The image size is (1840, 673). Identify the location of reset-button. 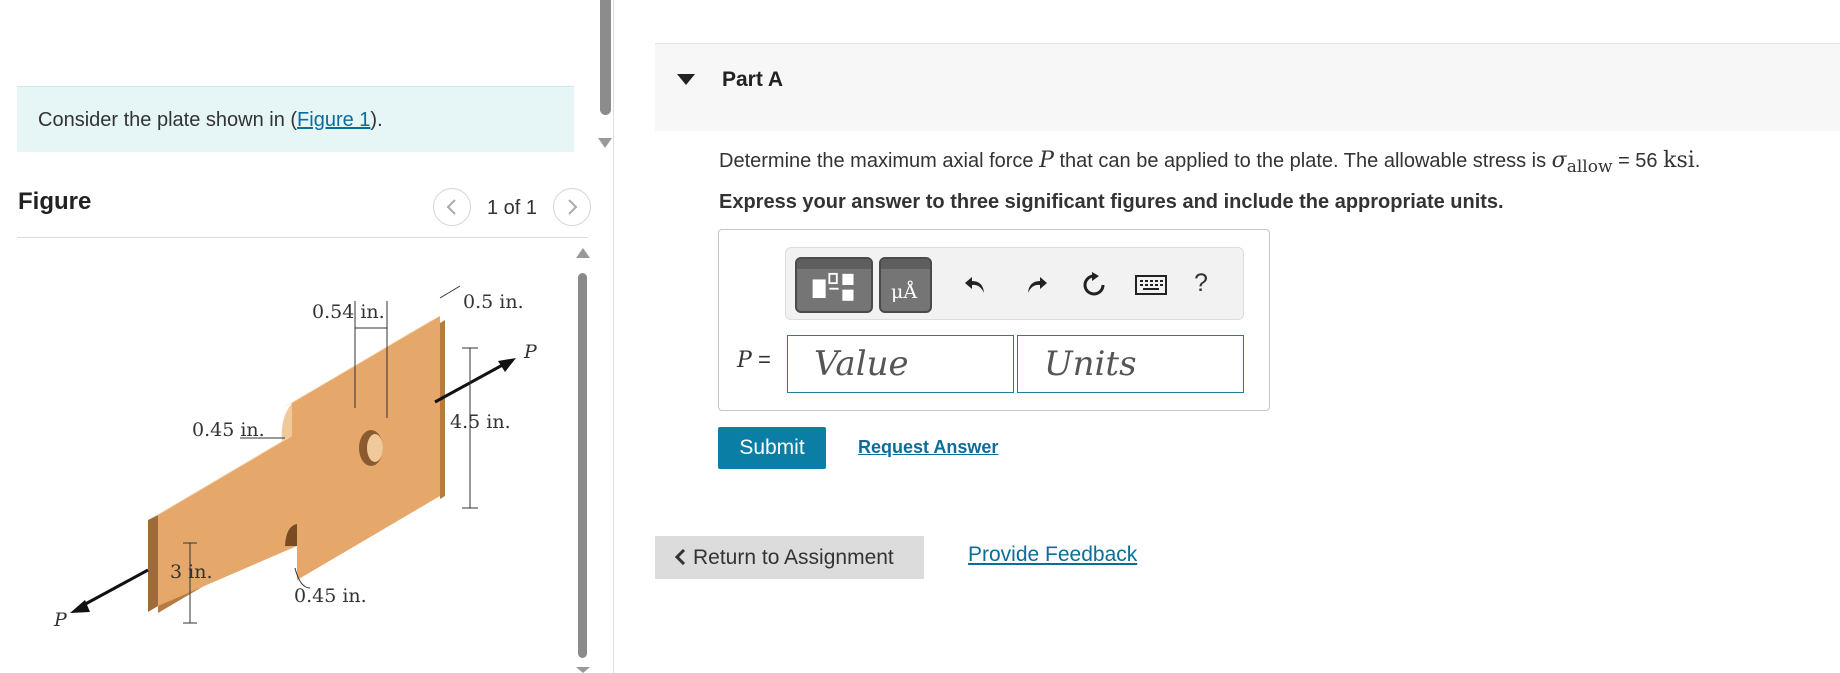
(1094, 285).